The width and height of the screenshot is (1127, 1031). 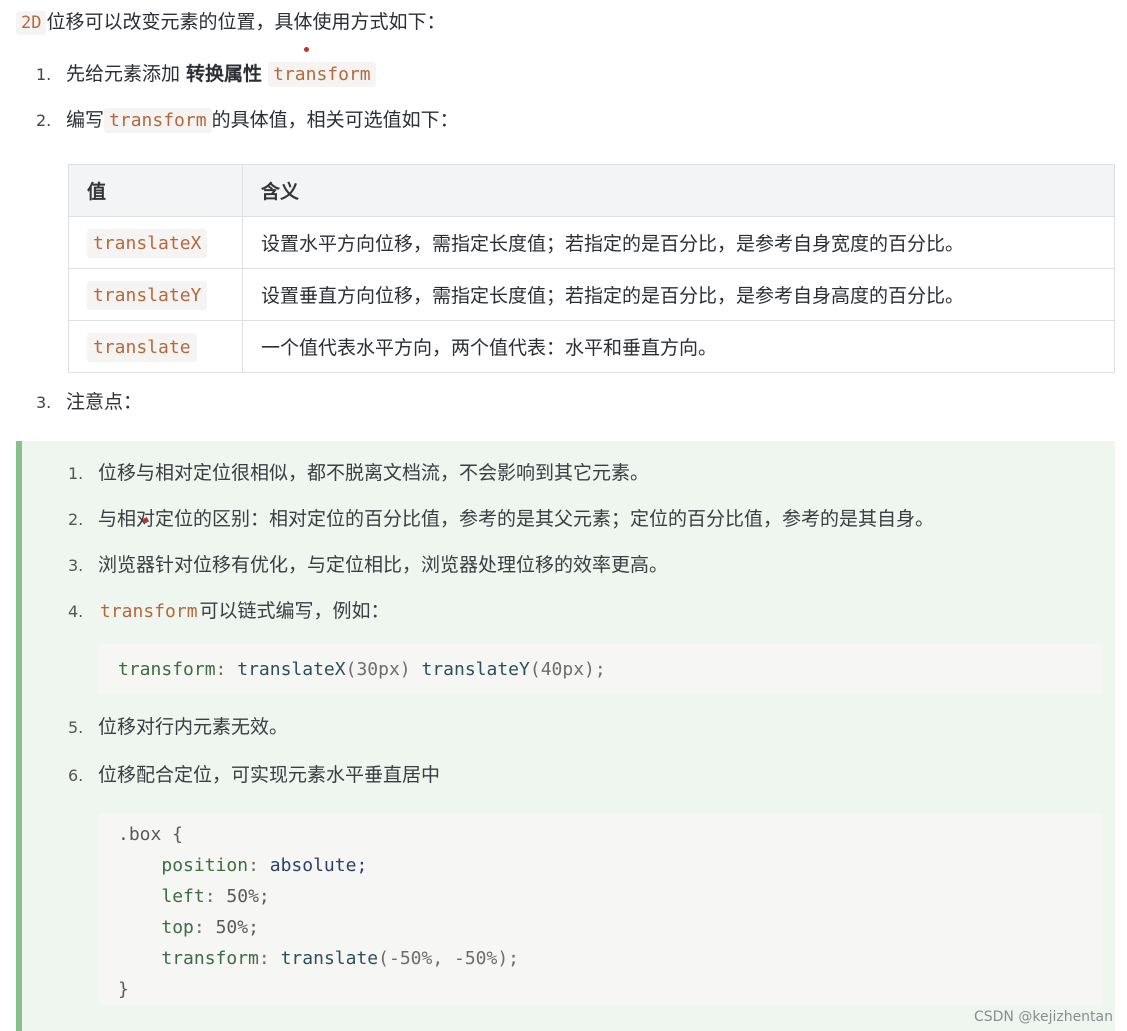 I want to click on code-args: (40px);, so click(x=567, y=669).